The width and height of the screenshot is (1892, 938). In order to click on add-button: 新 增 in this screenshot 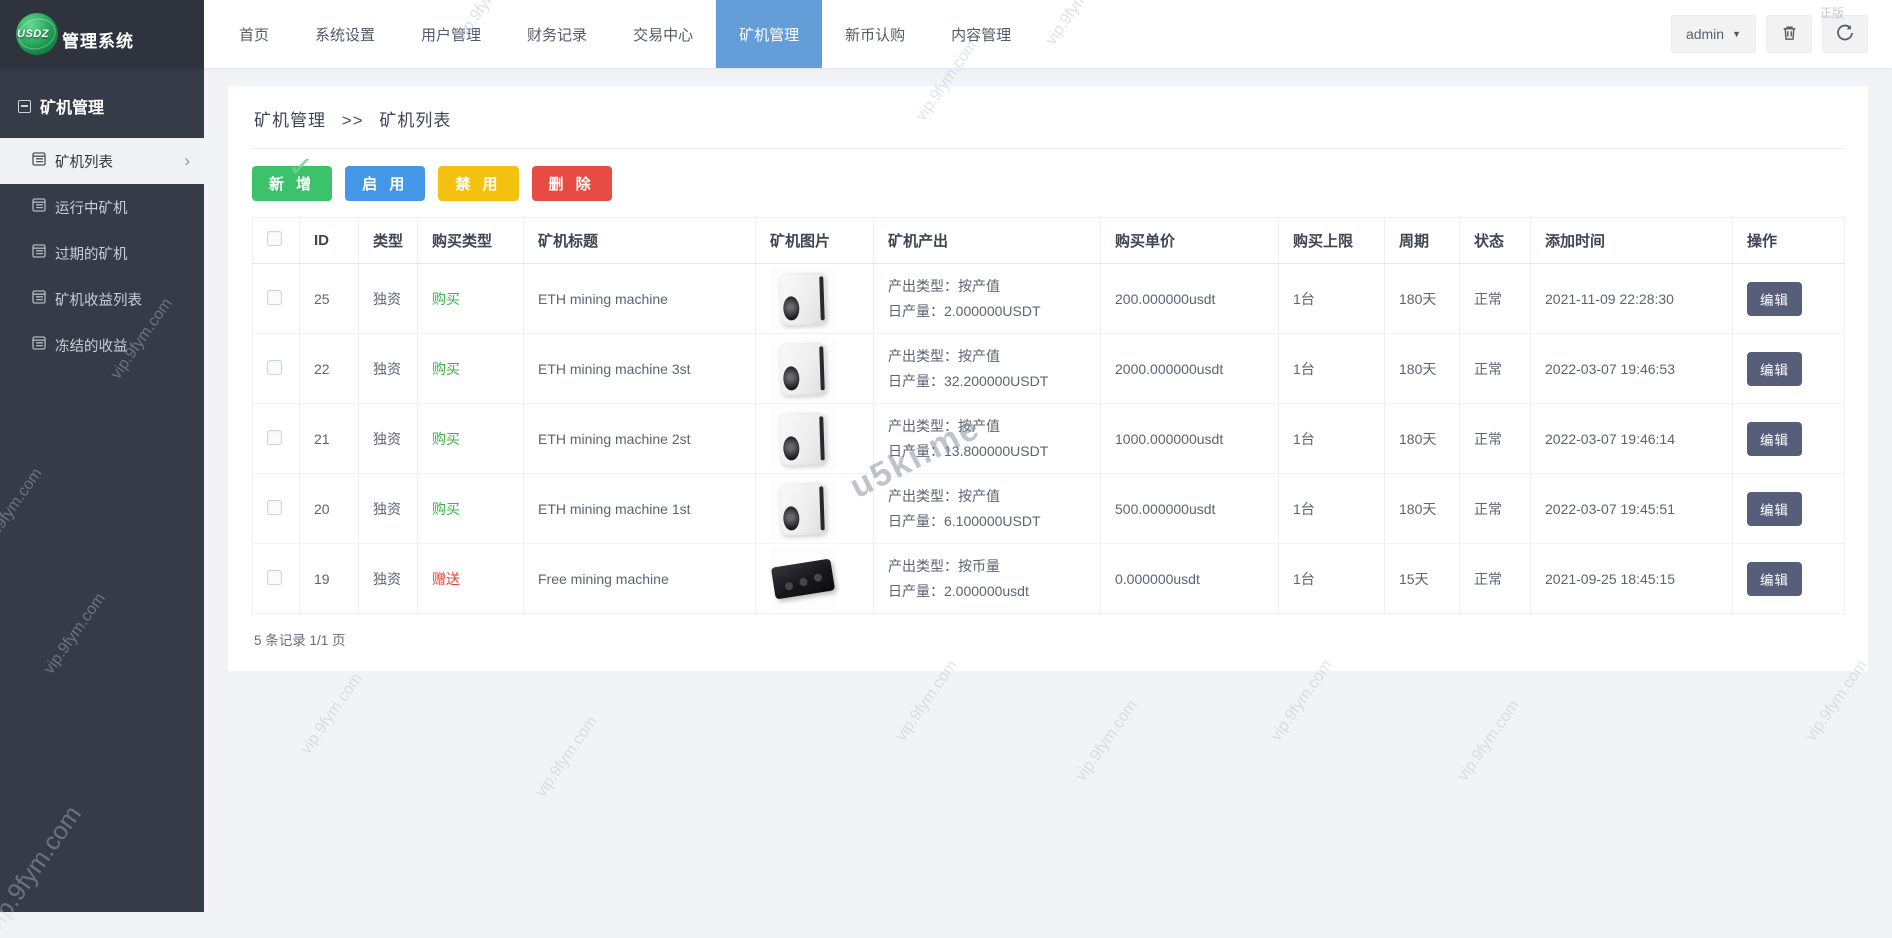, I will do `click(292, 183)`.